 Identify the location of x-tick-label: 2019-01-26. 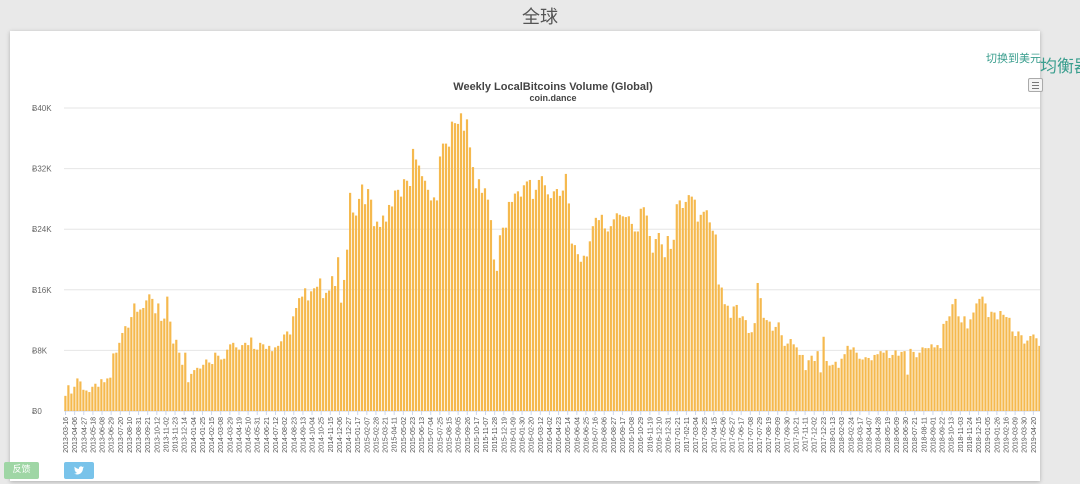
(997, 435).